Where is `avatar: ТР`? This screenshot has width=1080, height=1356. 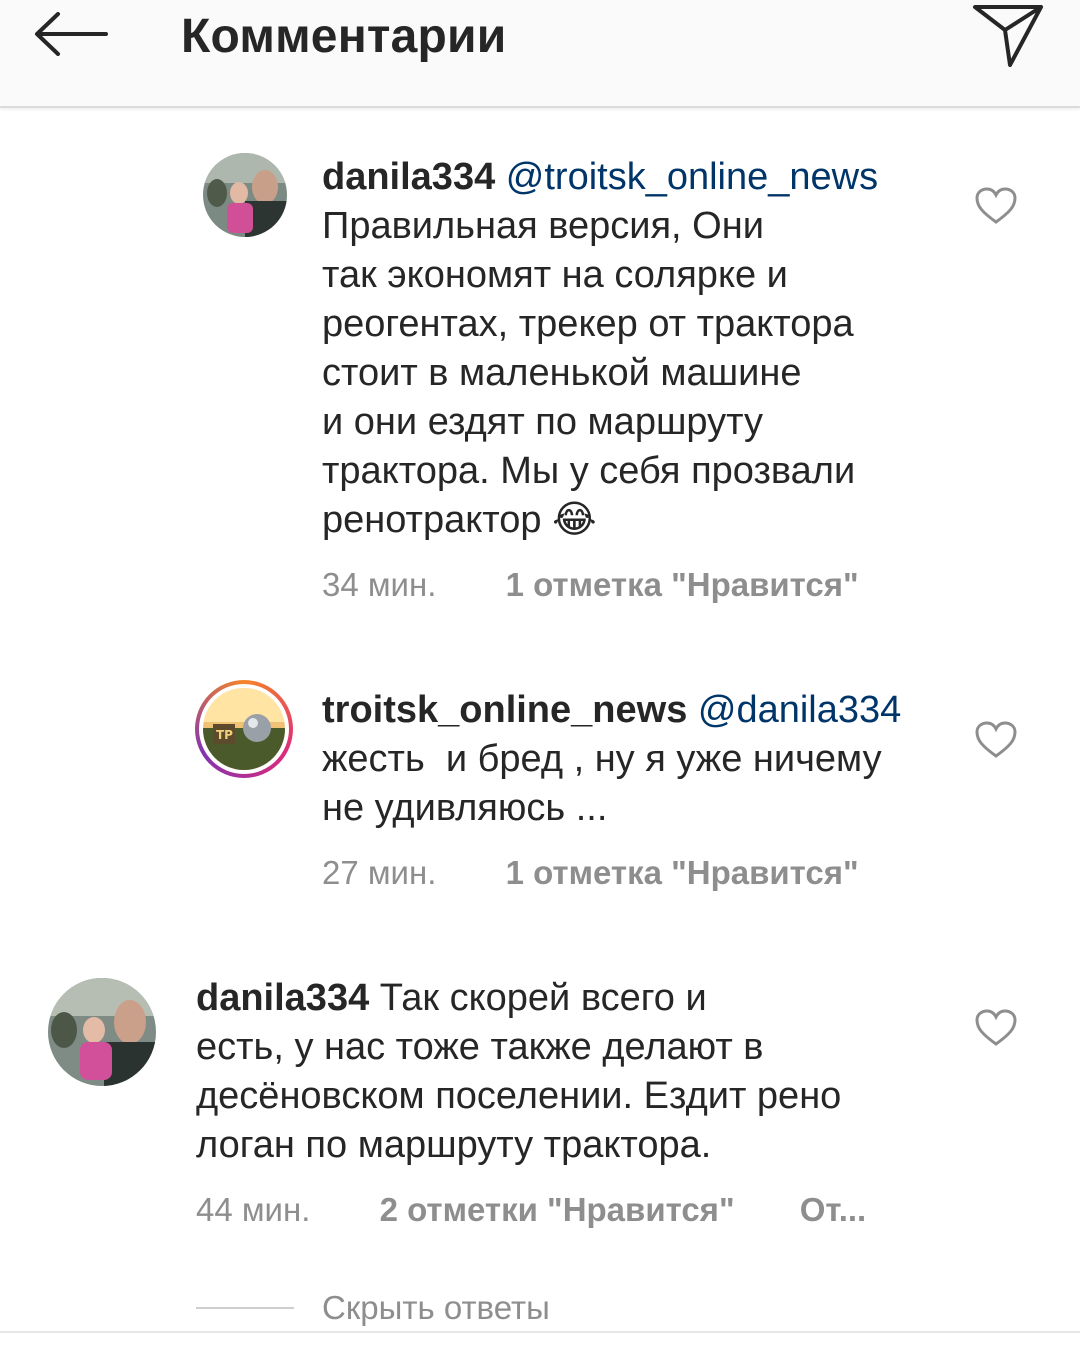
avatar: ТР is located at coordinates (244, 729).